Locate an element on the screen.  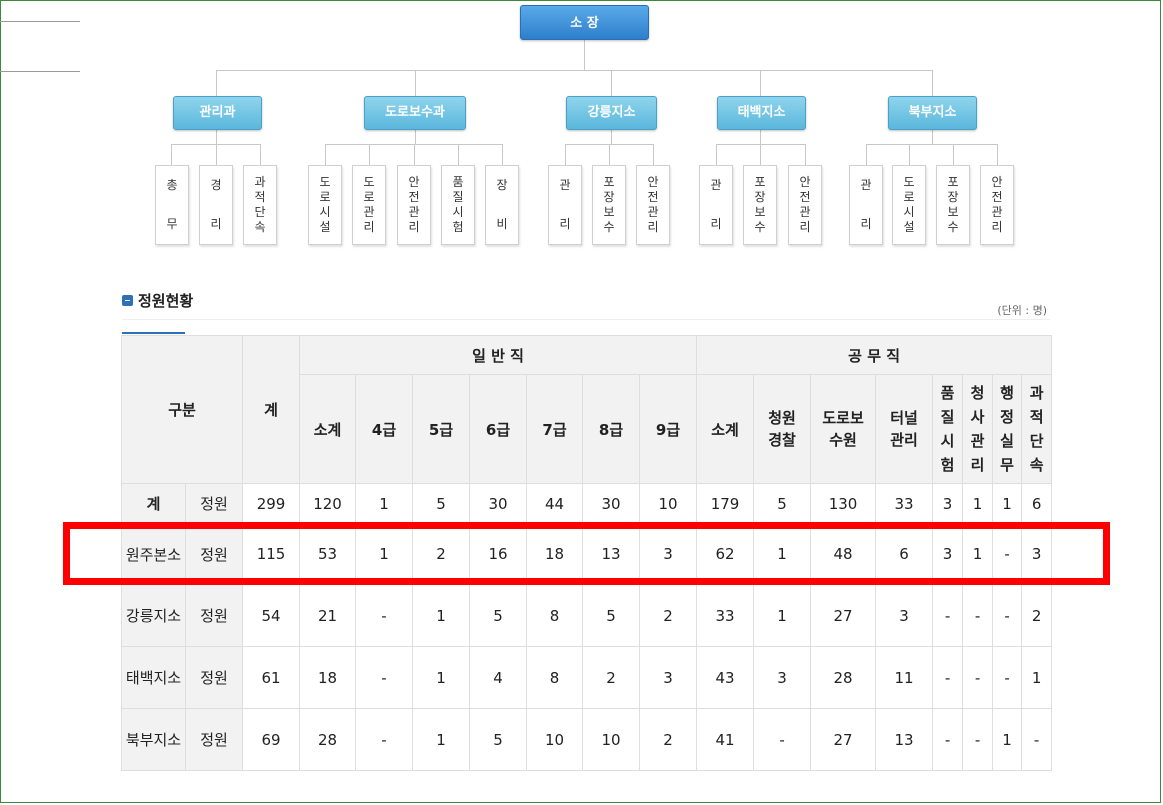
org-sub-gangneung-safety: 안전관리 is located at coordinates (653, 205).